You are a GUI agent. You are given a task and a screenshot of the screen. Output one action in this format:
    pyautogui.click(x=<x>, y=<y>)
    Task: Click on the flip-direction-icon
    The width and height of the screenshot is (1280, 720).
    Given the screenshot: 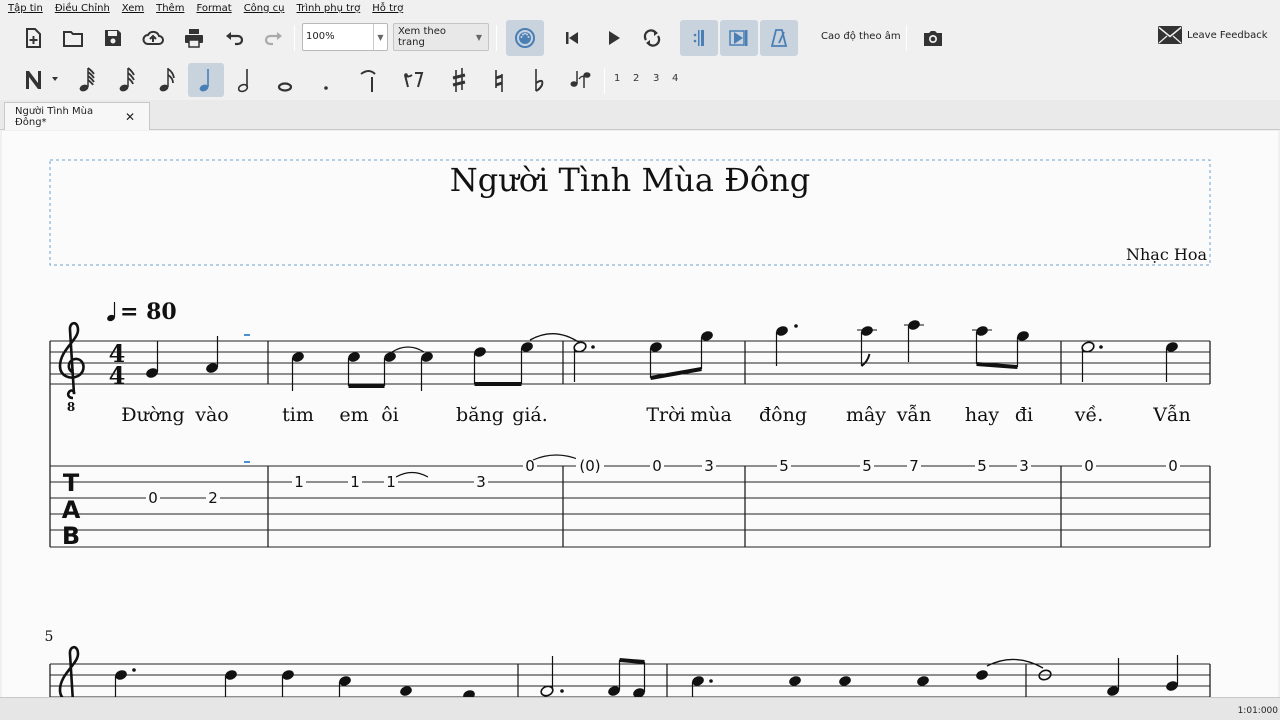 What is the action you would take?
    pyautogui.click(x=581, y=80)
    